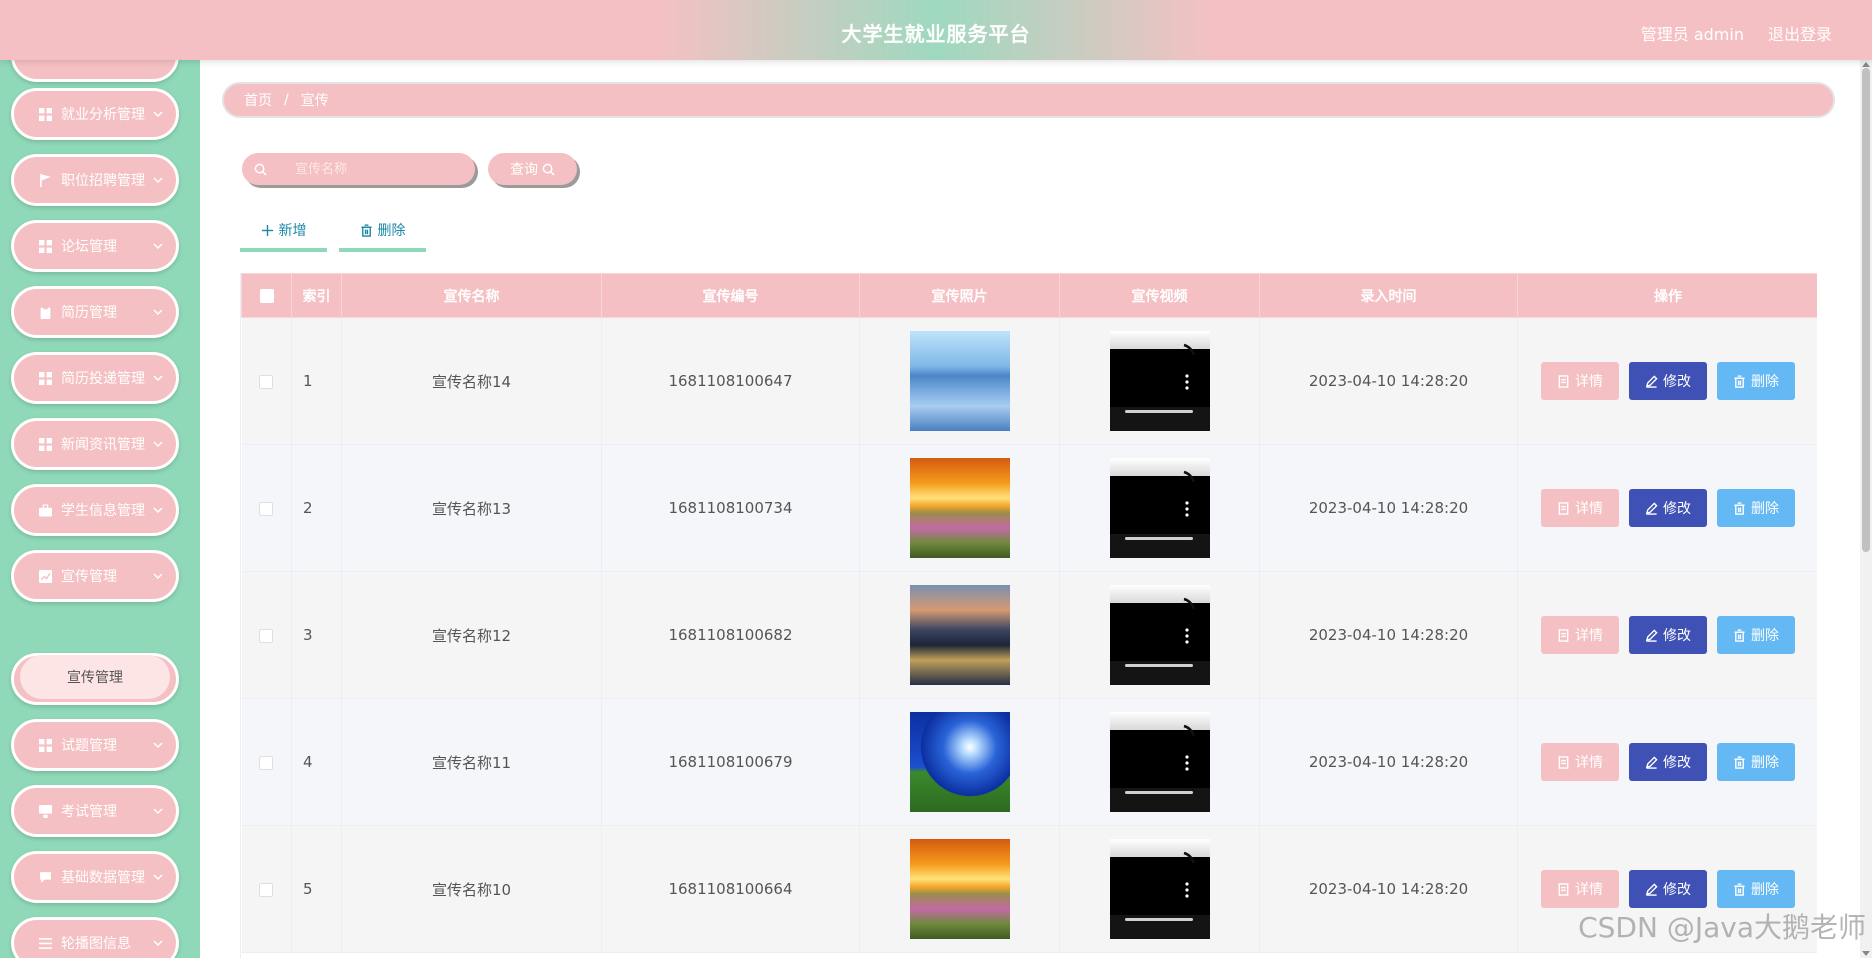  I want to click on batch-delete-label: 删除, so click(391, 231).